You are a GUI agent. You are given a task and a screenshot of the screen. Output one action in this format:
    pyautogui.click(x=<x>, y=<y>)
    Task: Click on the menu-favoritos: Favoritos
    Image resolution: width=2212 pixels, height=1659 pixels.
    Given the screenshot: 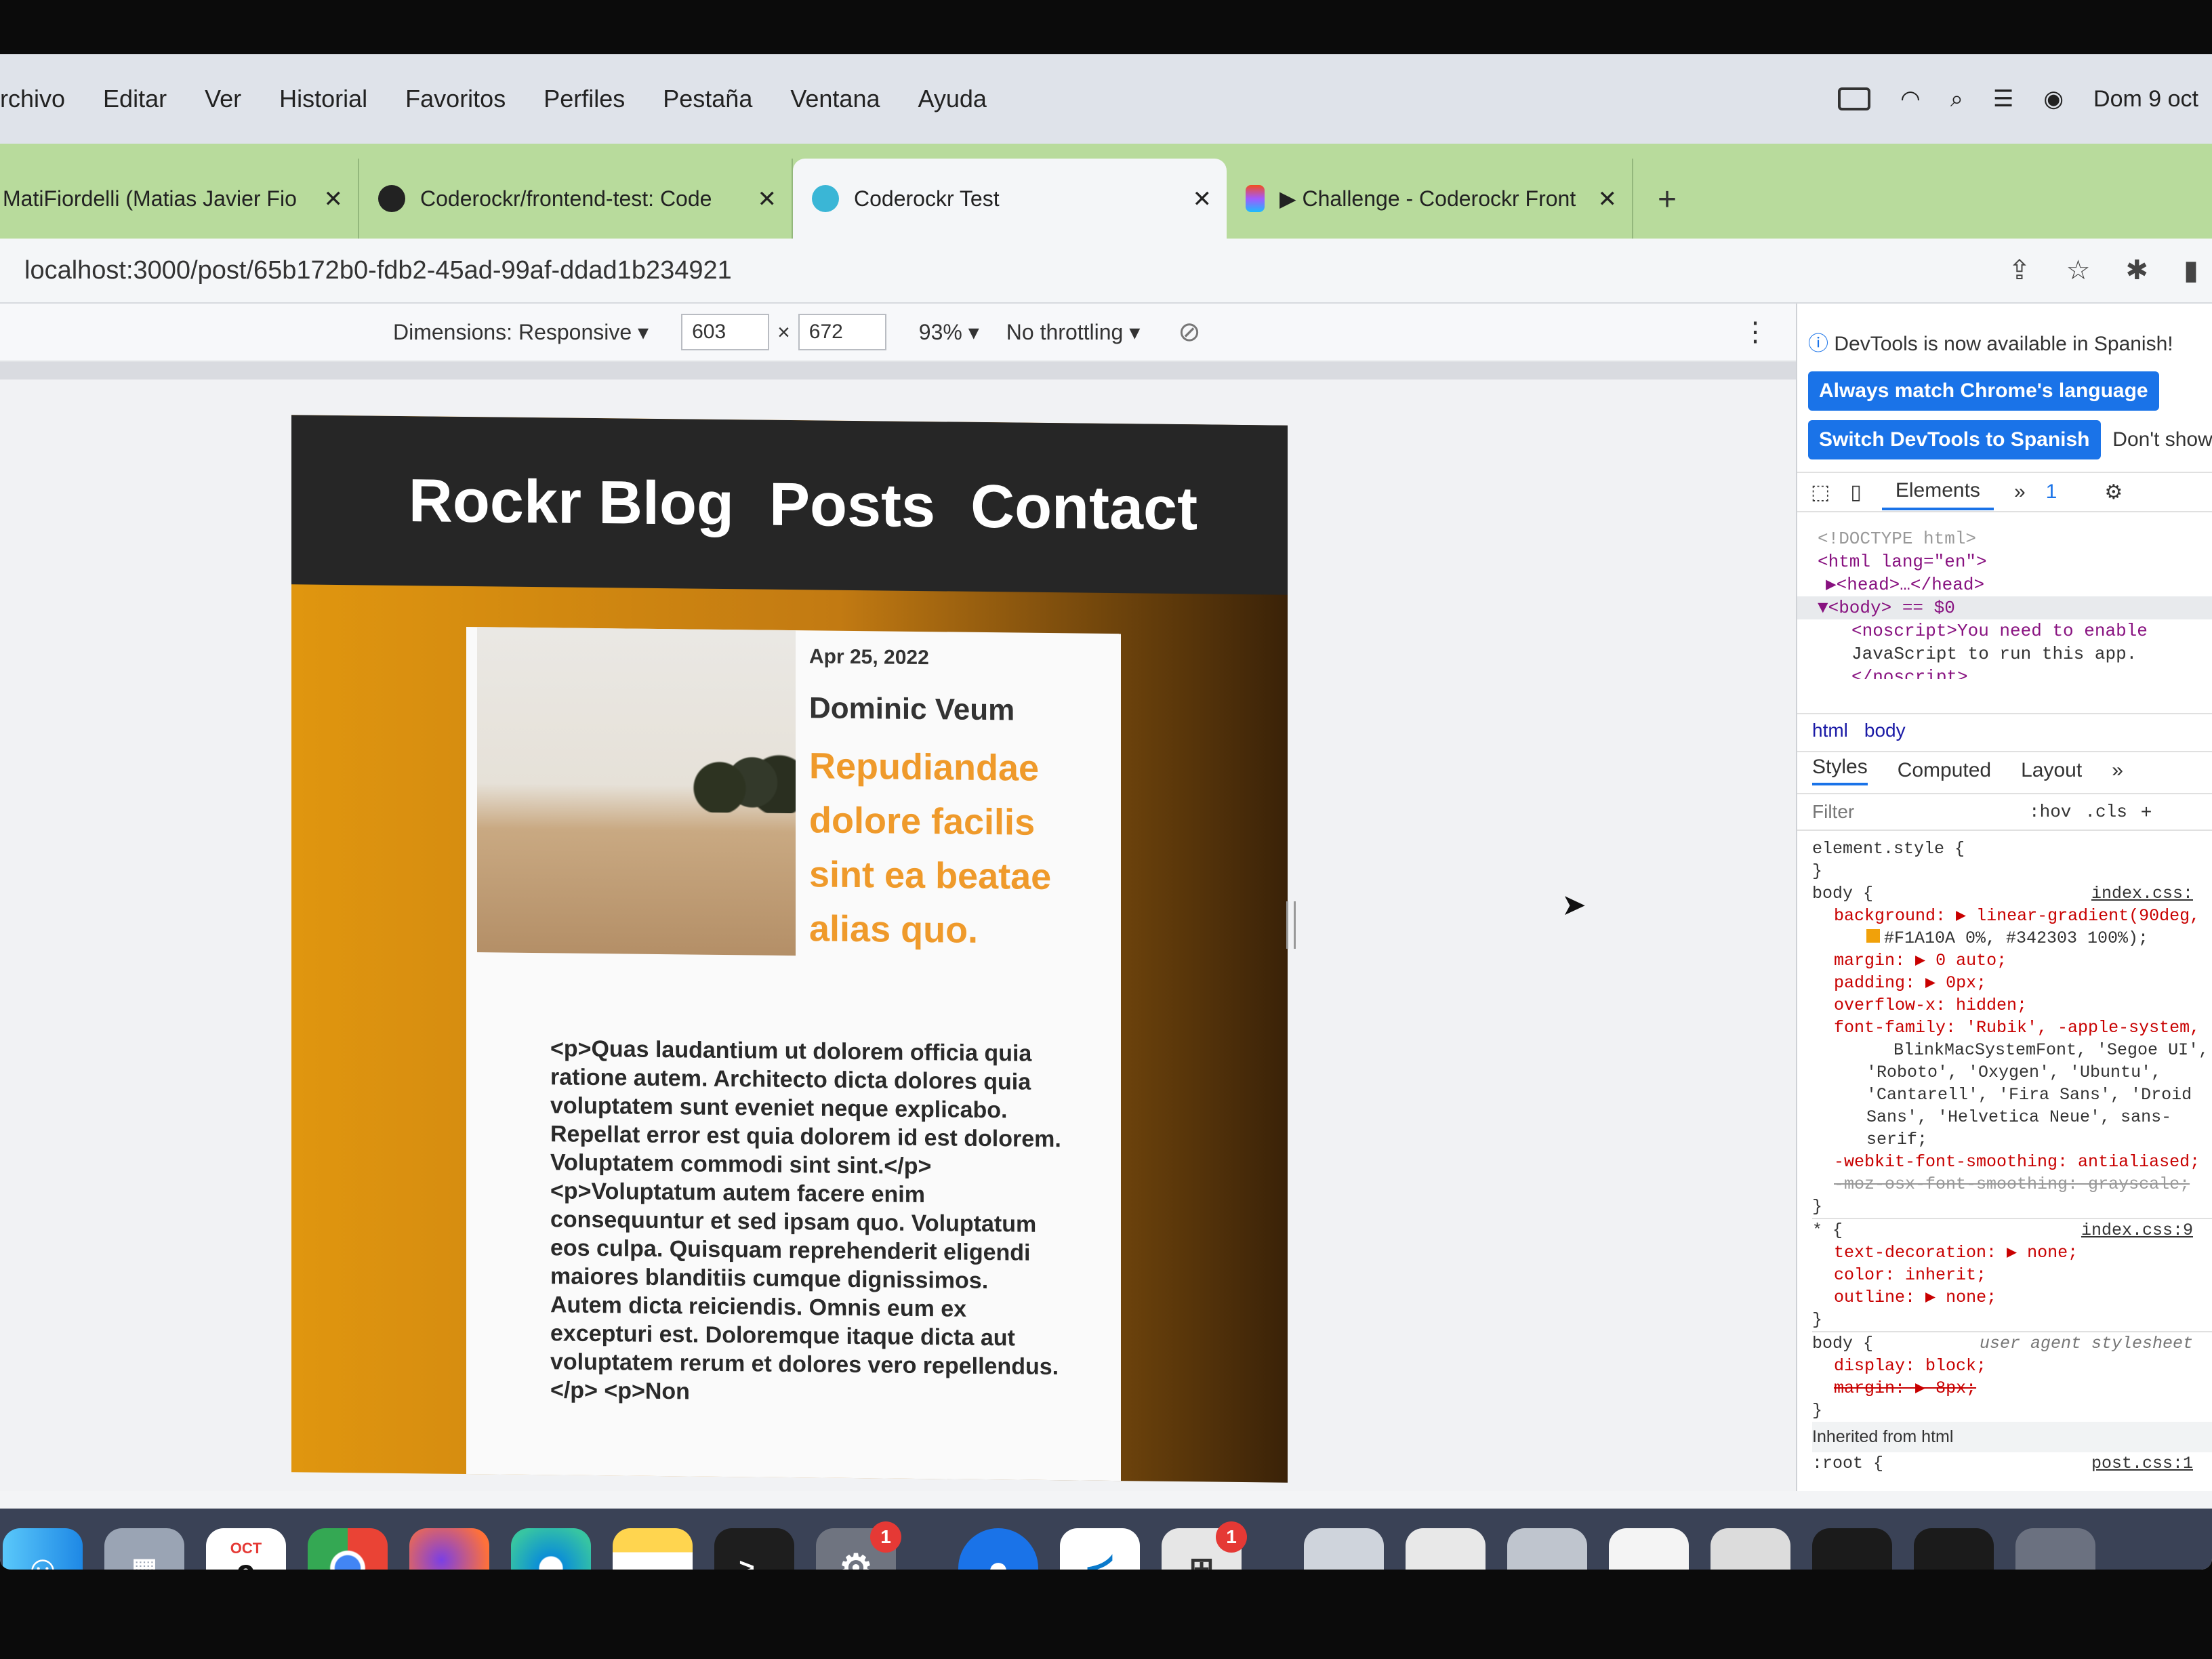 What is the action you would take?
    pyautogui.click(x=455, y=99)
    